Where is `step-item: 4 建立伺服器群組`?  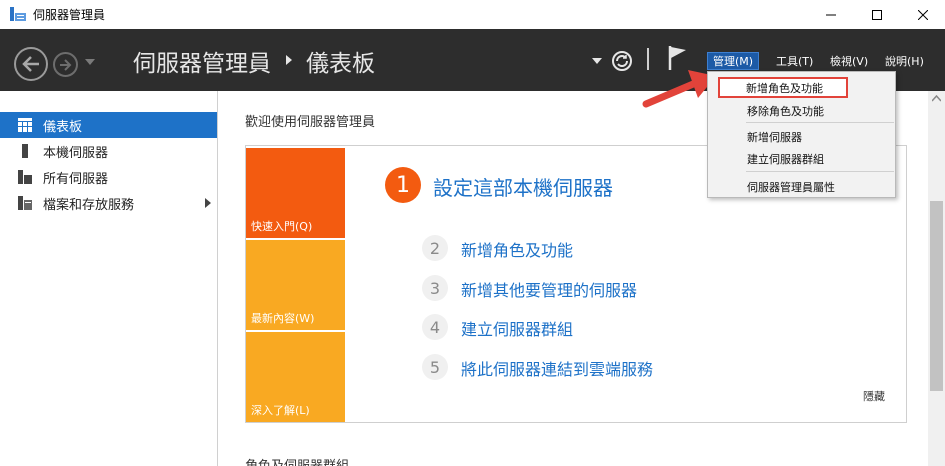 step-item: 4 建立伺服器群組 is located at coordinates (572, 327).